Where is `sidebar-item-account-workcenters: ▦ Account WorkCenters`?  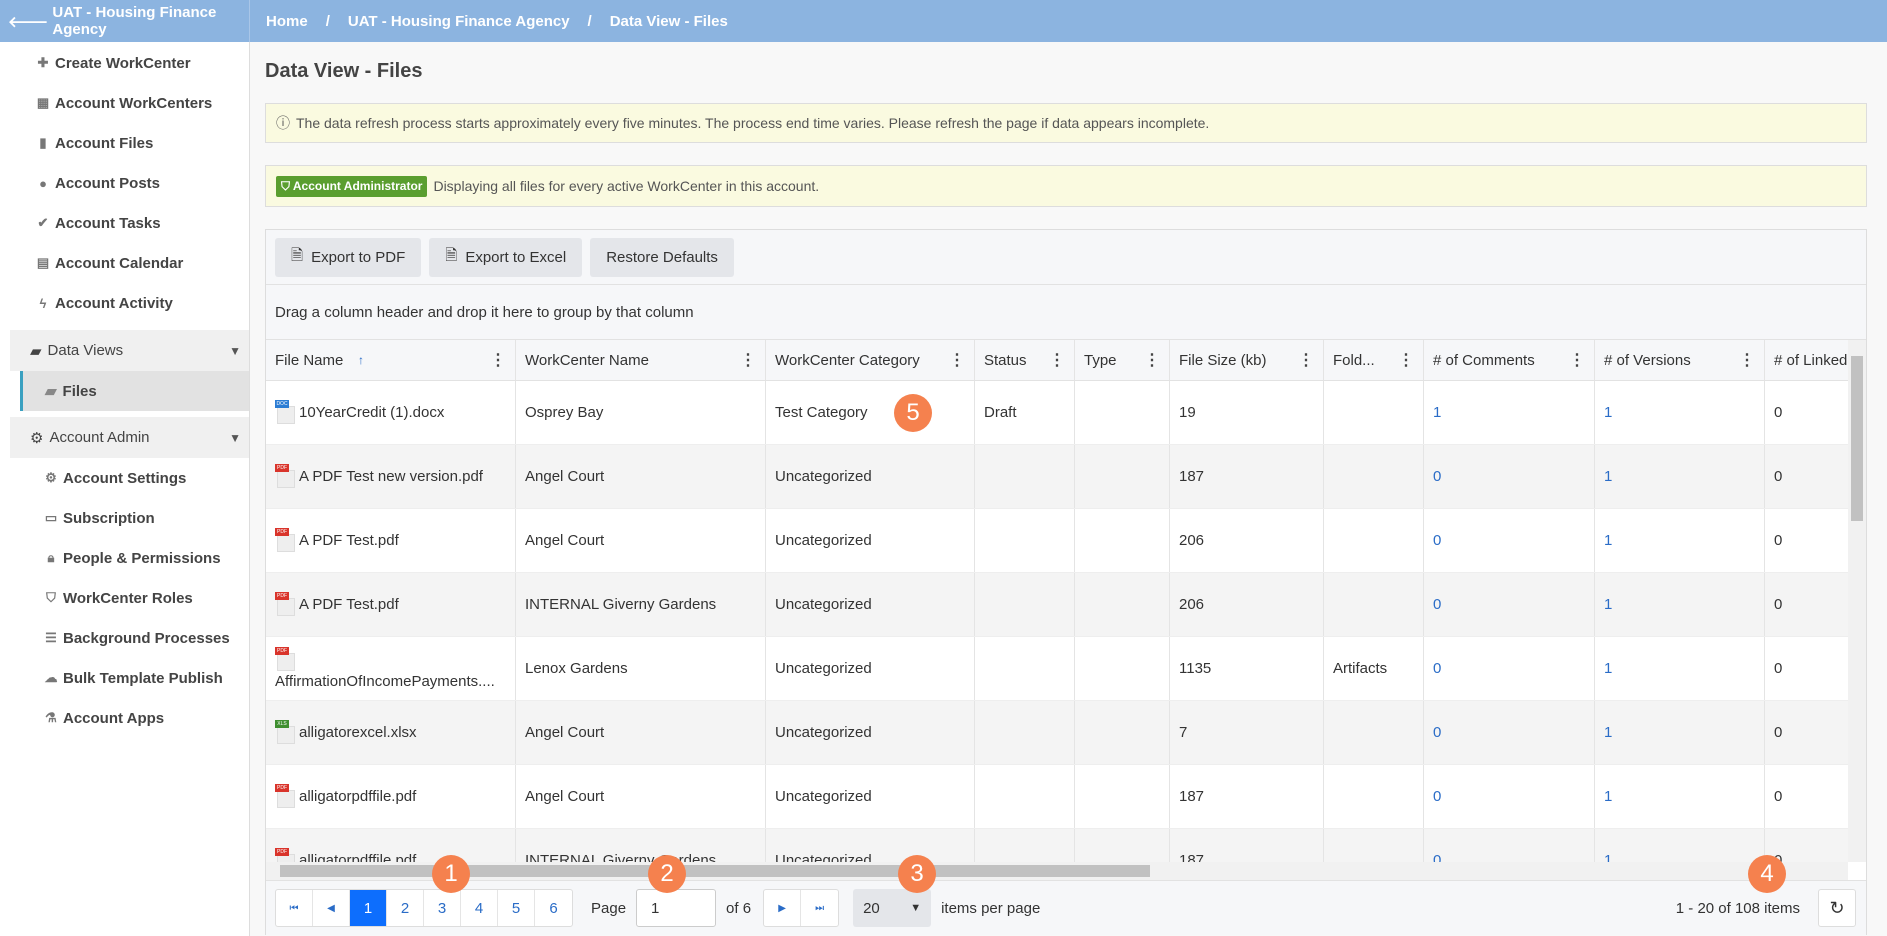 sidebar-item-account-workcenters: ▦ Account WorkCenters is located at coordinates (124, 103).